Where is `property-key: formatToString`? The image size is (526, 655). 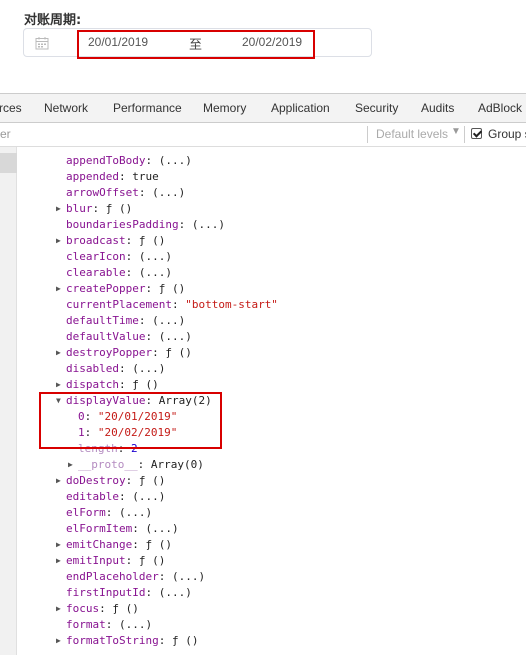 property-key: formatToString is located at coordinates (112, 640).